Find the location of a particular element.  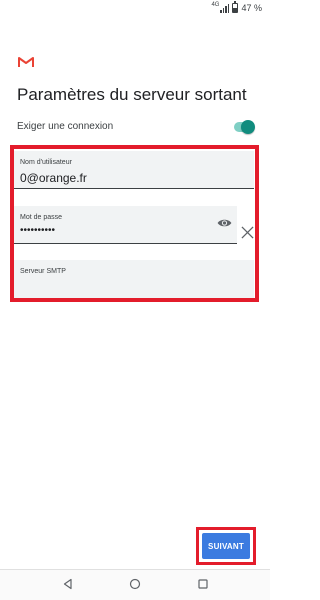

network-type: 4G is located at coordinates (215, 5).